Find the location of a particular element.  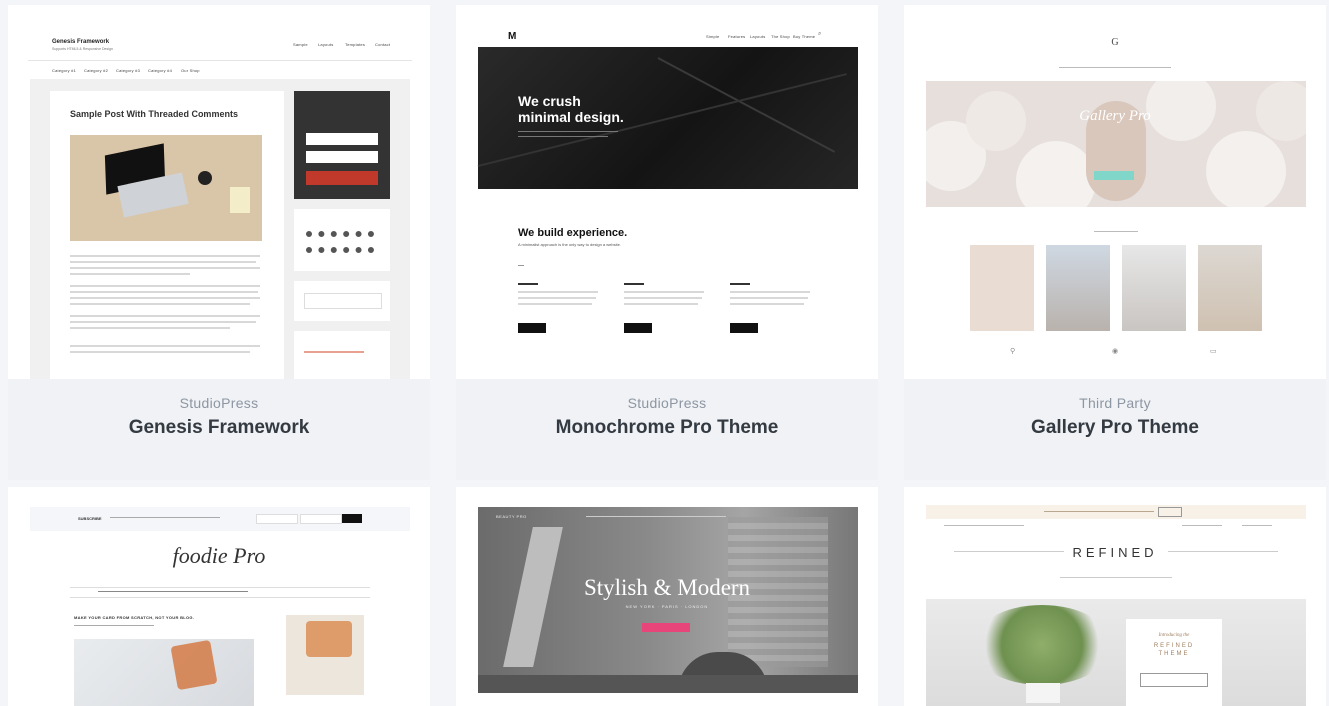

preview-logo: REFINED is located at coordinates (1115, 552).